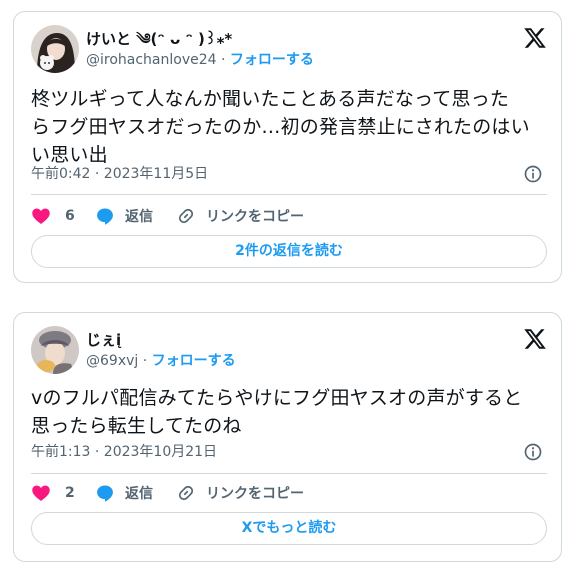  I want to click on tweet-text: vのフルパ配信みてたらやけにフグ田ヤスオの声がすると 思ったら転生してたのね, so click(289, 412).